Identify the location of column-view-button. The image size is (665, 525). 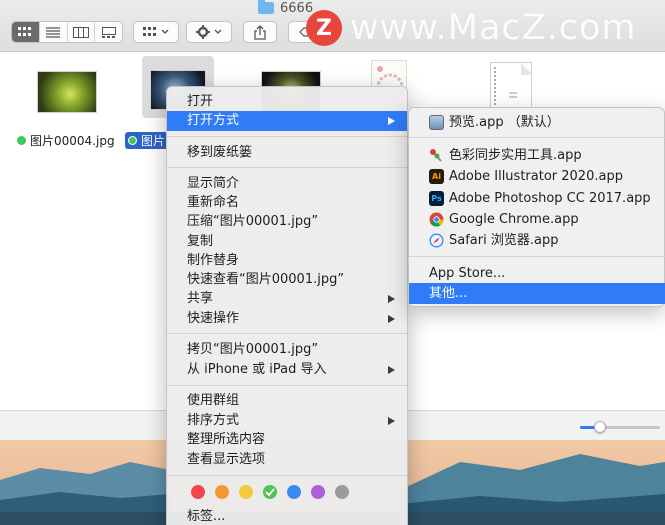
(82, 32).